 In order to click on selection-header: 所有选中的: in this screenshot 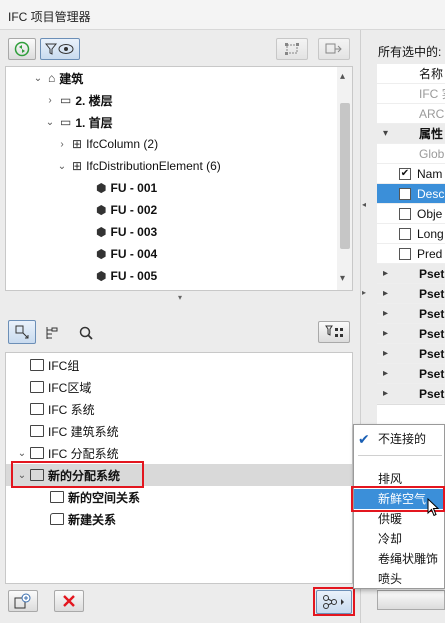, I will do `click(410, 52)`.